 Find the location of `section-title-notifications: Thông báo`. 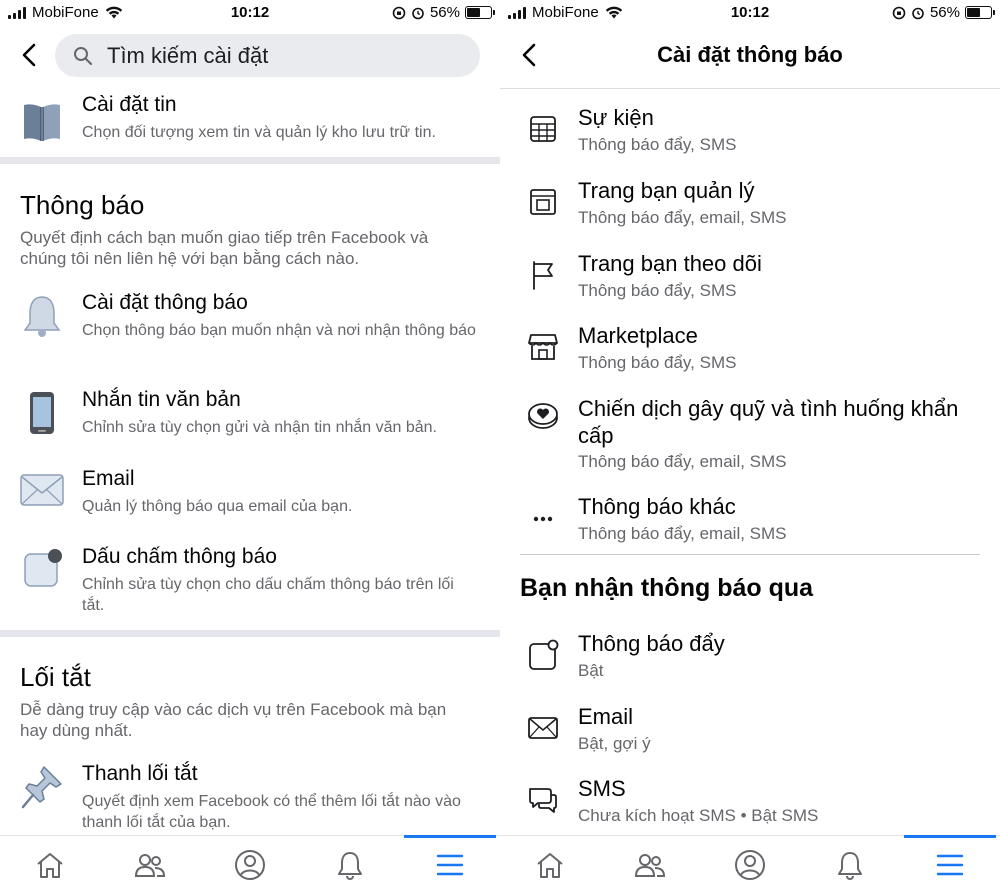

section-title-notifications: Thông báo is located at coordinates (82, 205).